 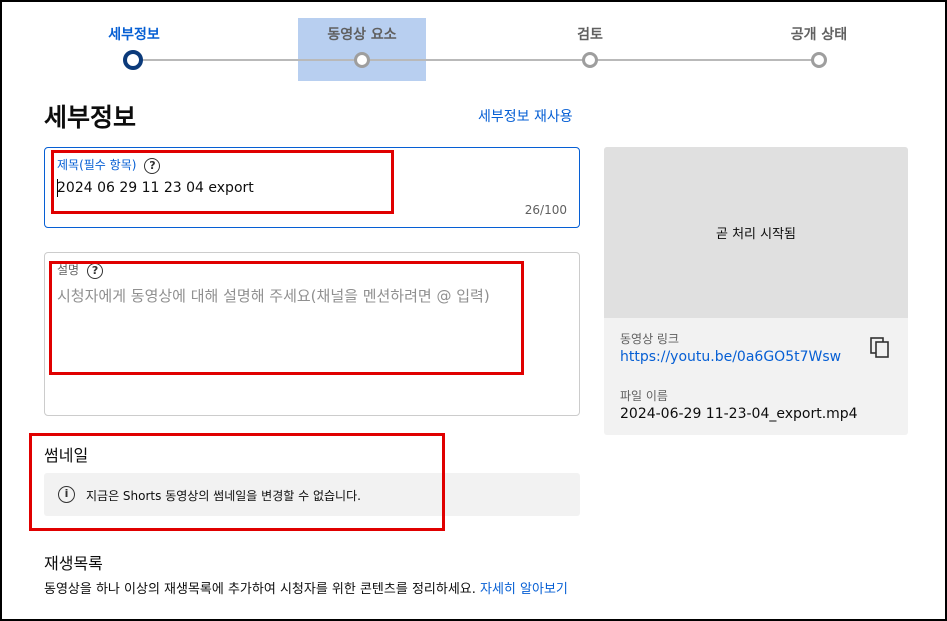 I want to click on learn-more-link: 자세히 알아보기, so click(x=524, y=589).